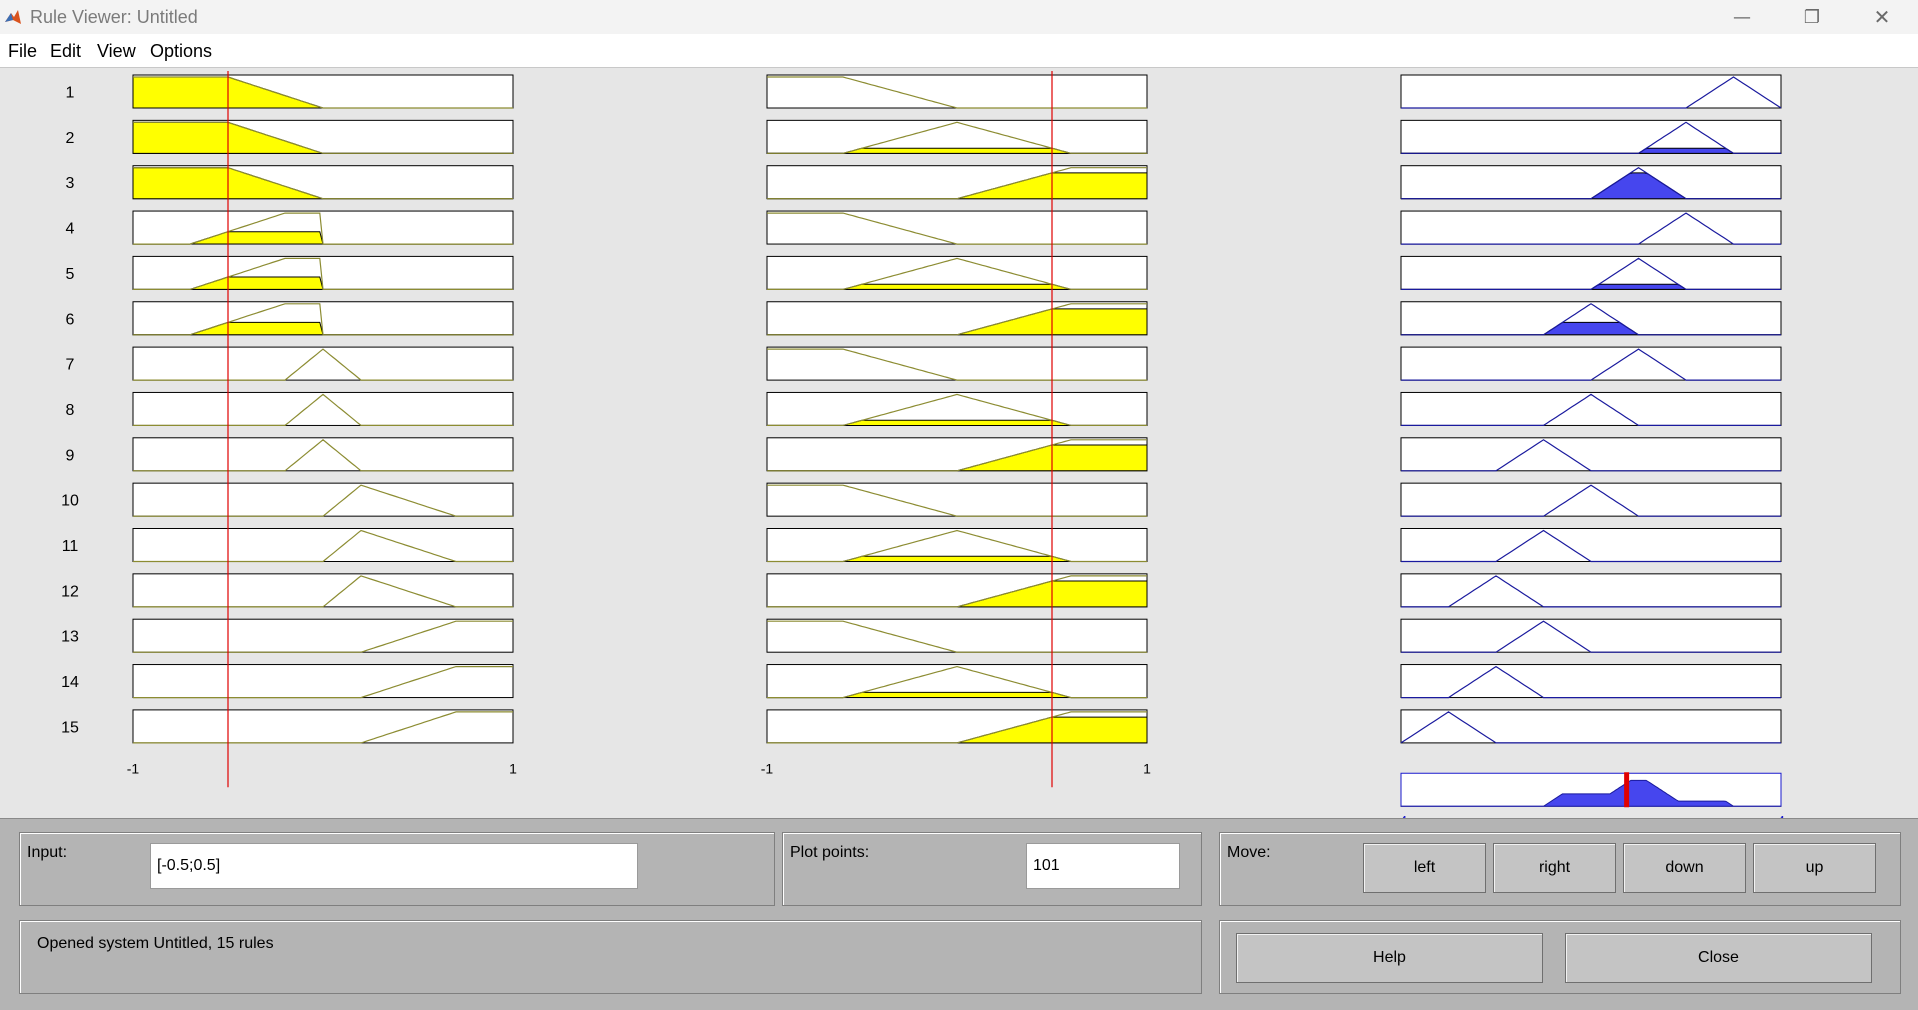 The image size is (1918, 1010). Describe the element at coordinates (1591, 91) in the screenshot. I see `rule-1-out-box` at that location.